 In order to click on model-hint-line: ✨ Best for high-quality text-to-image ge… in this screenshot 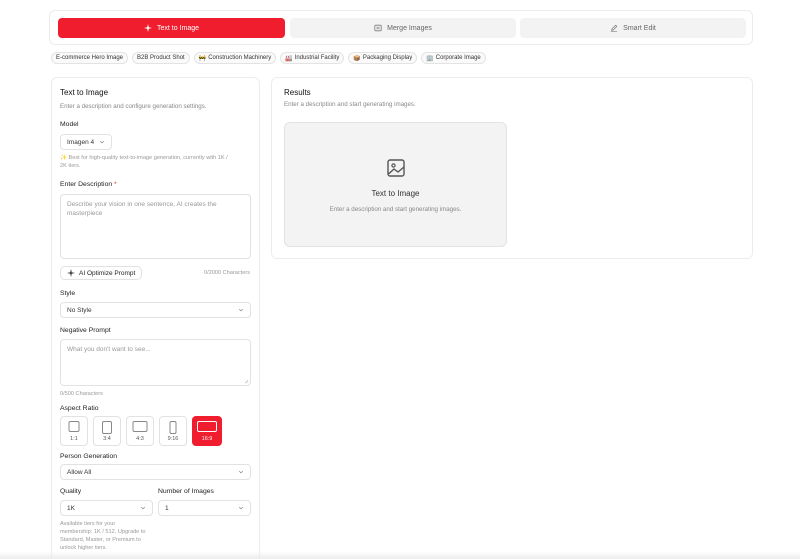, I will do `click(144, 158)`.